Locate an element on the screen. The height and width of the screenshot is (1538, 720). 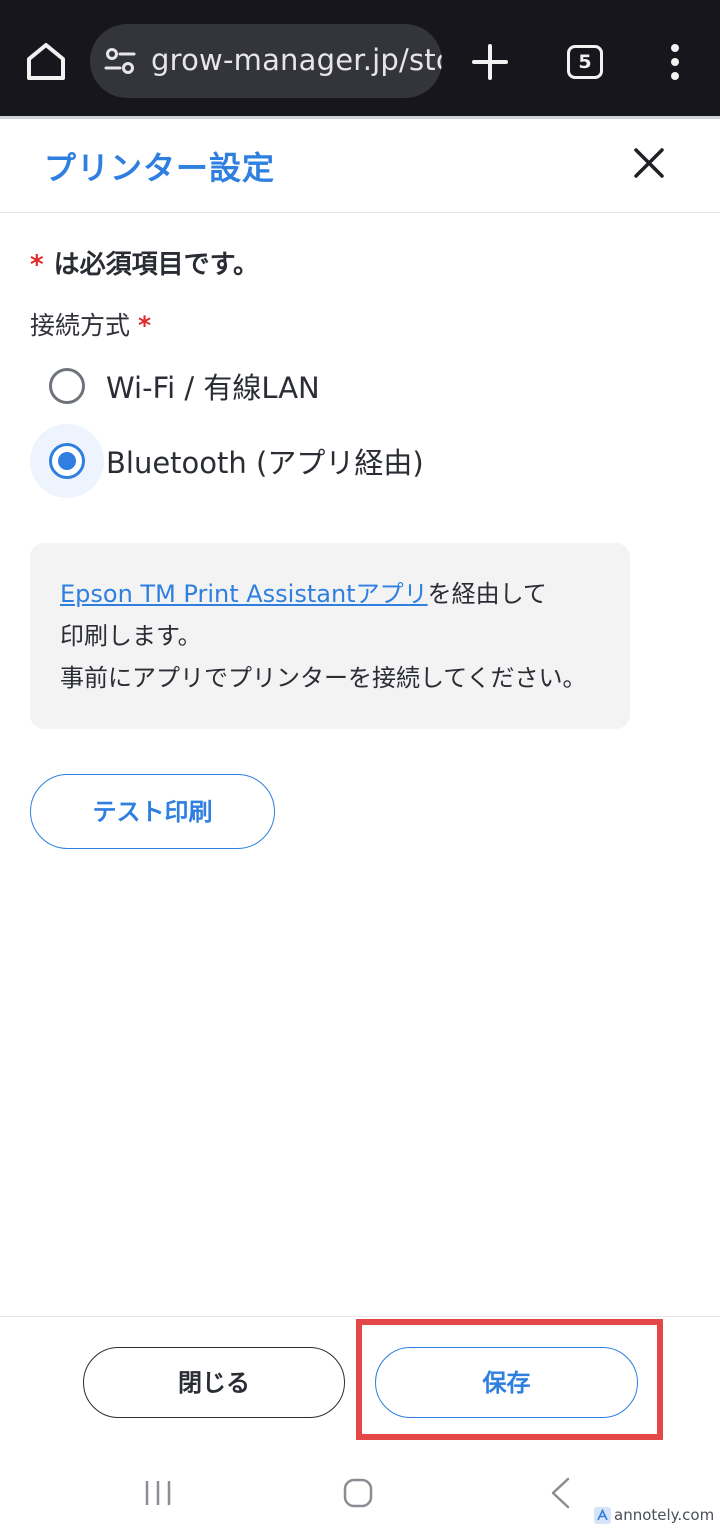
info-line-1: Epson TM Print Assistantアプリを経由して is located at coordinates (330, 594).